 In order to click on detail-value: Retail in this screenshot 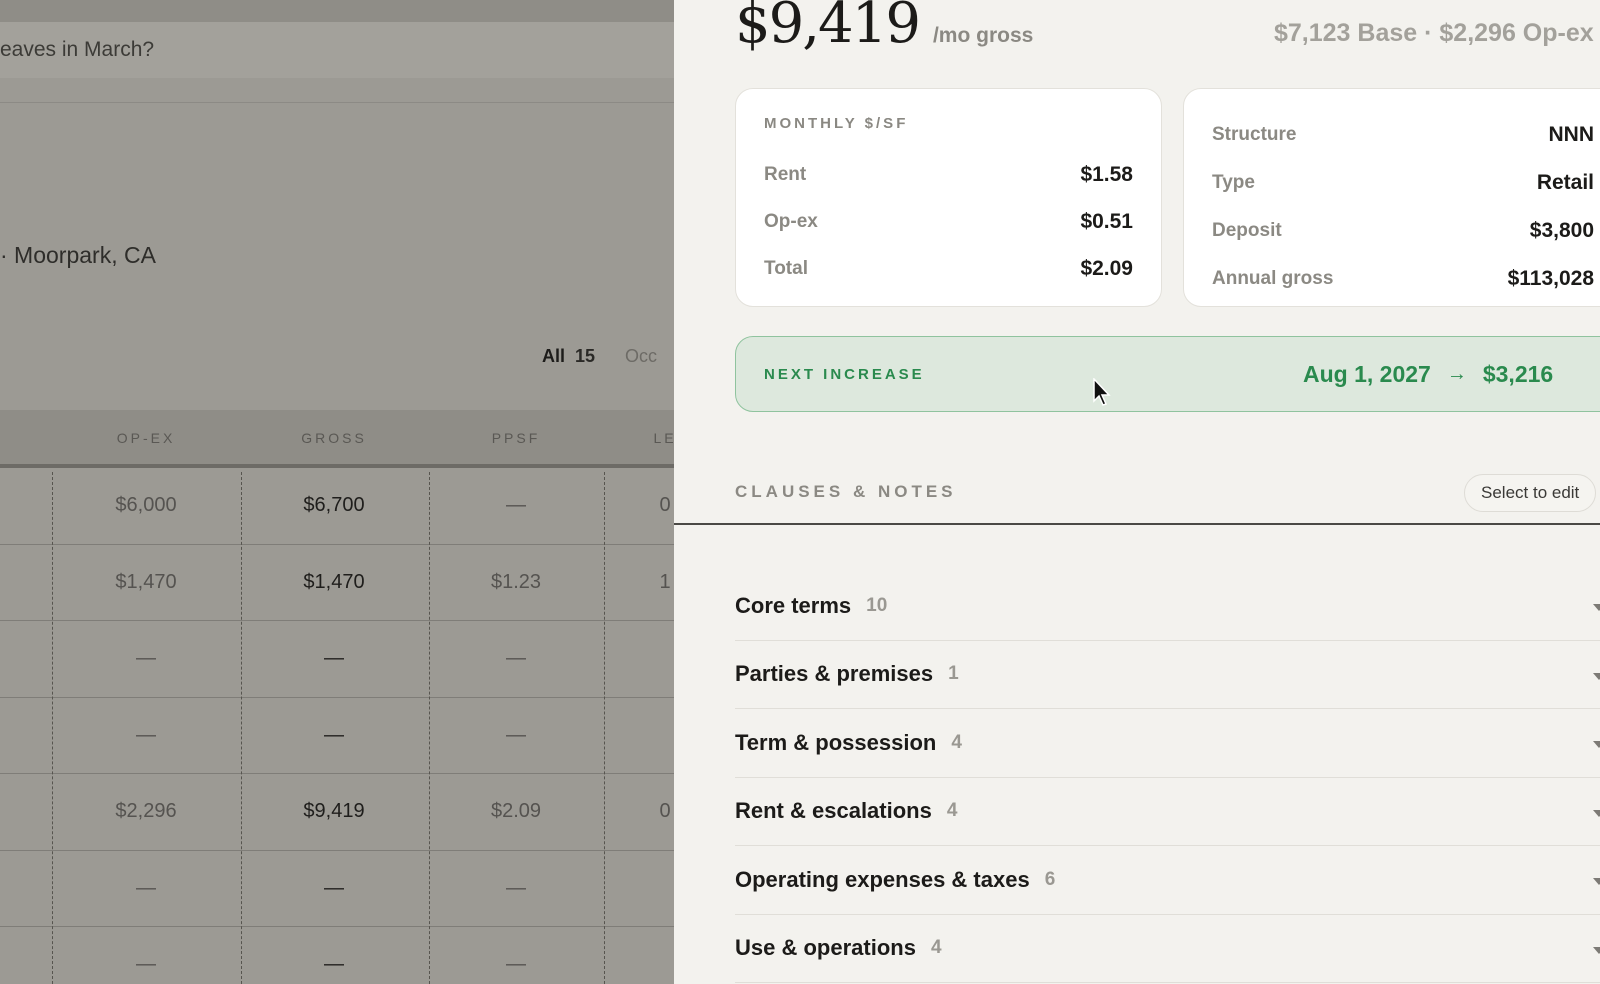, I will do `click(1565, 182)`.